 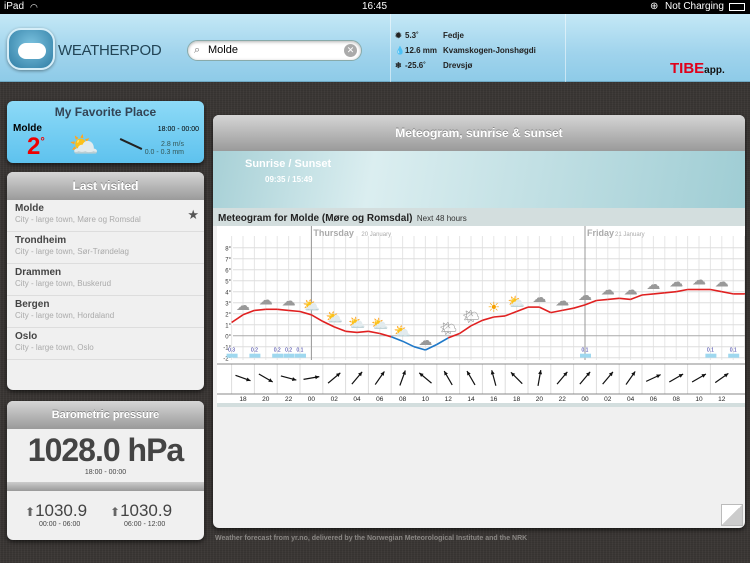 I want to click on extreme-warm: ✹ 5.3˚ Fedje, so click(x=465, y=35).